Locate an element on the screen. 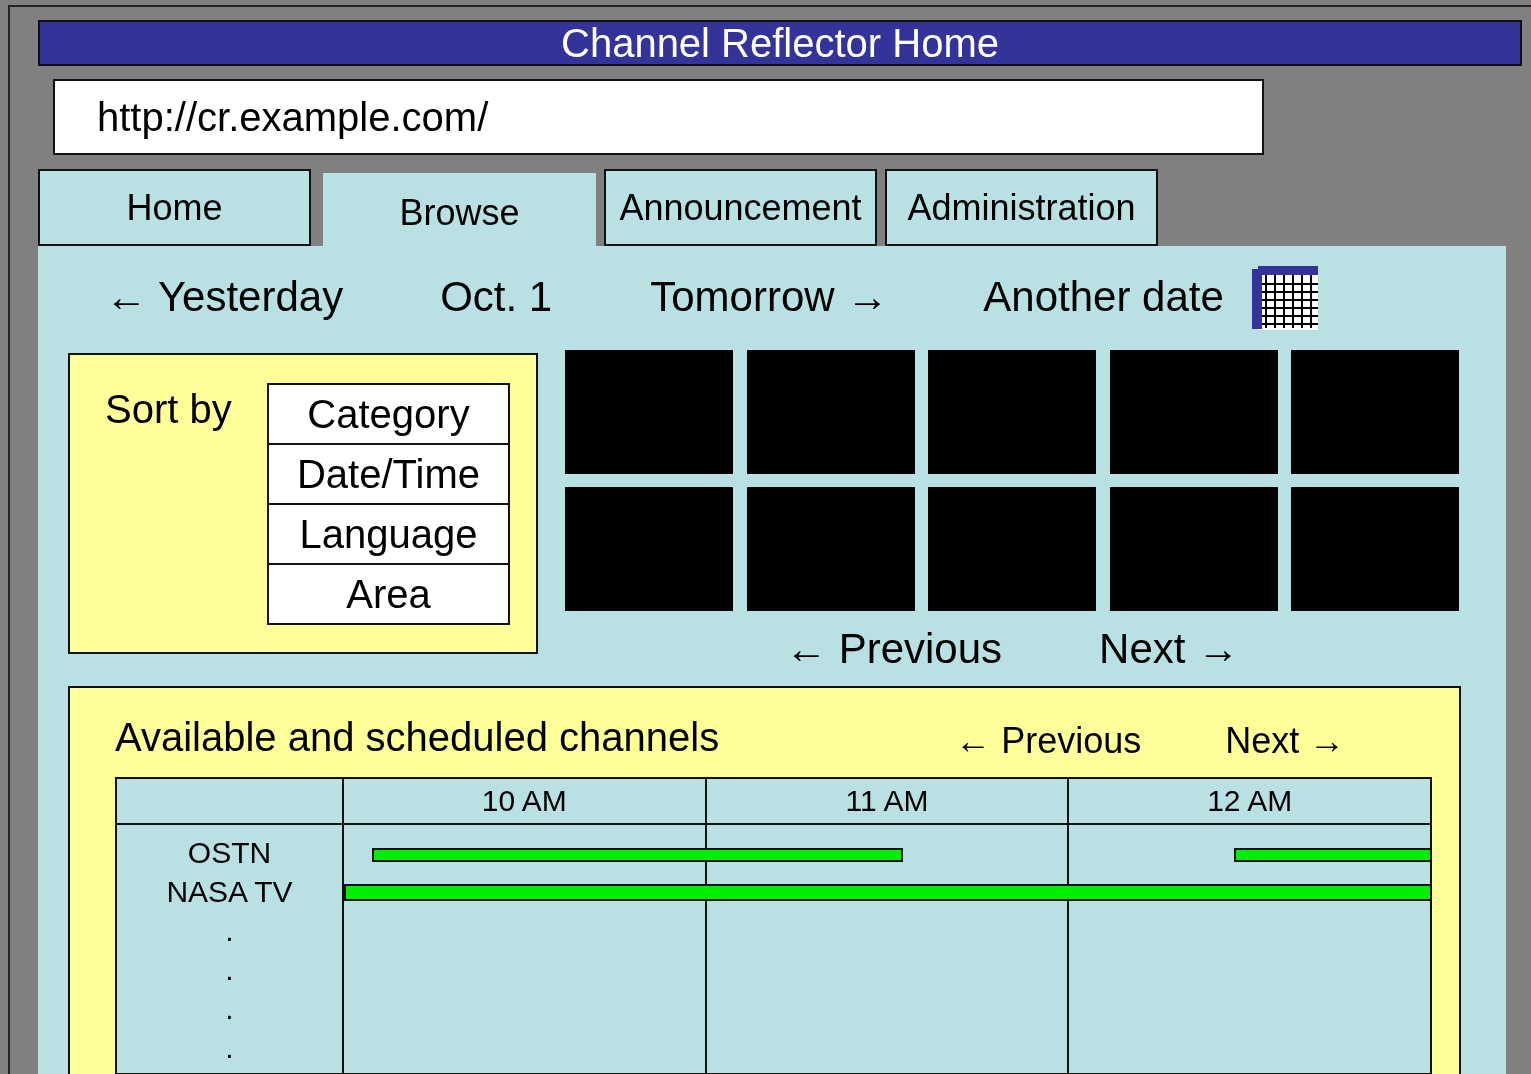  tomorrow-link: Tomorrow → is located at coordinates (769, 297).